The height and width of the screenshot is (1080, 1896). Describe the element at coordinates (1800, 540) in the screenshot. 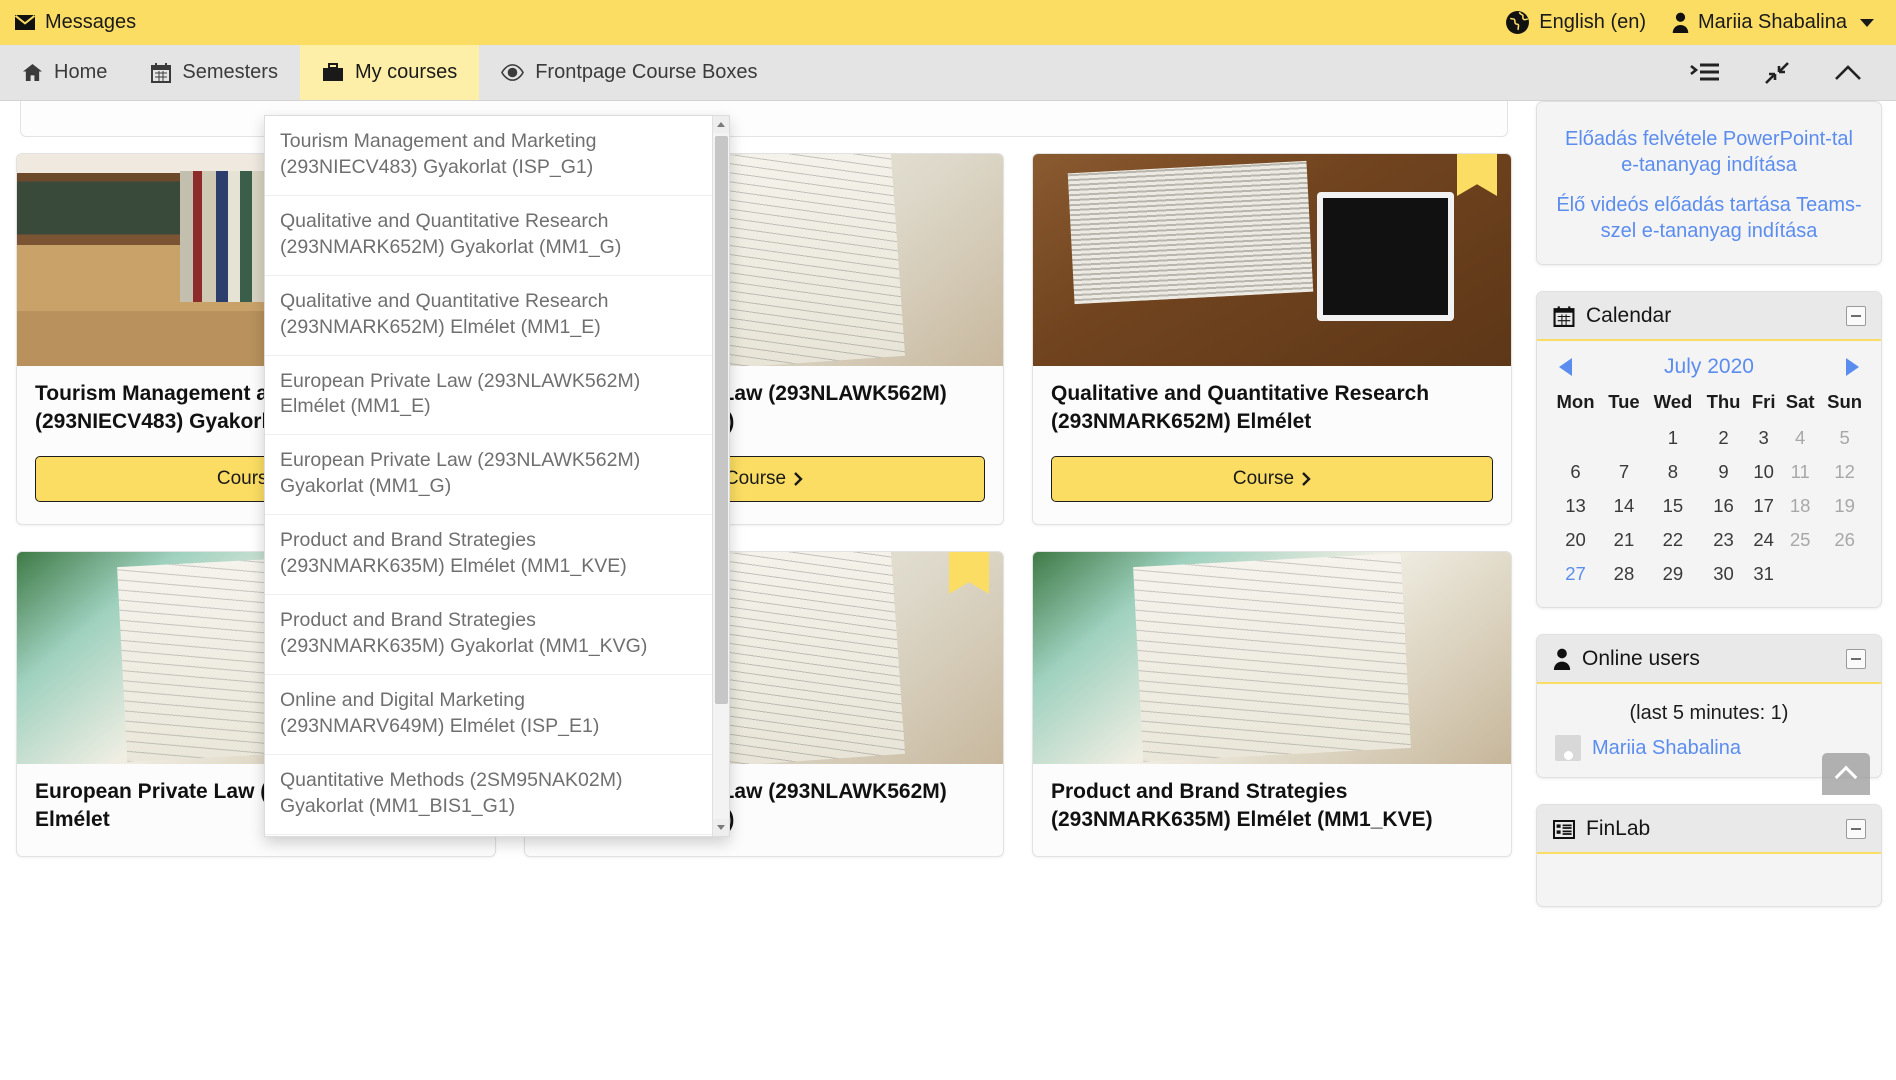

I see `calendar-day: 25` at that location.